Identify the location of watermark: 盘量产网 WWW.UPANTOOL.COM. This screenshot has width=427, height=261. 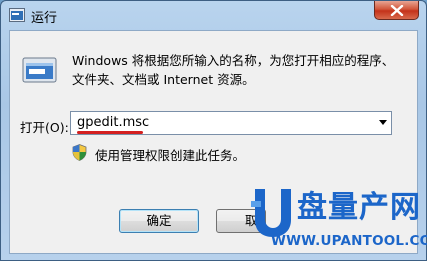
(337, 221).